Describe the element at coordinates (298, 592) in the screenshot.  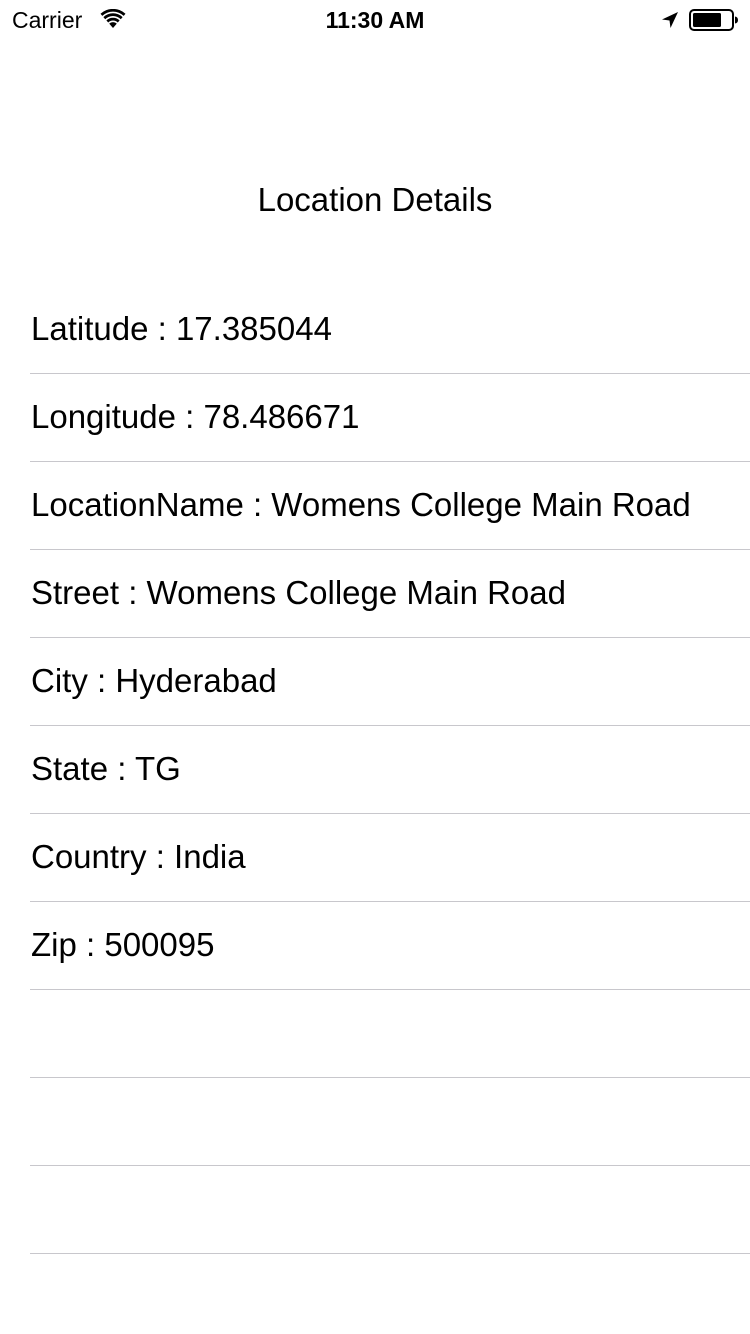
I see `street-label: Street : Womens College Main Road` at that location.